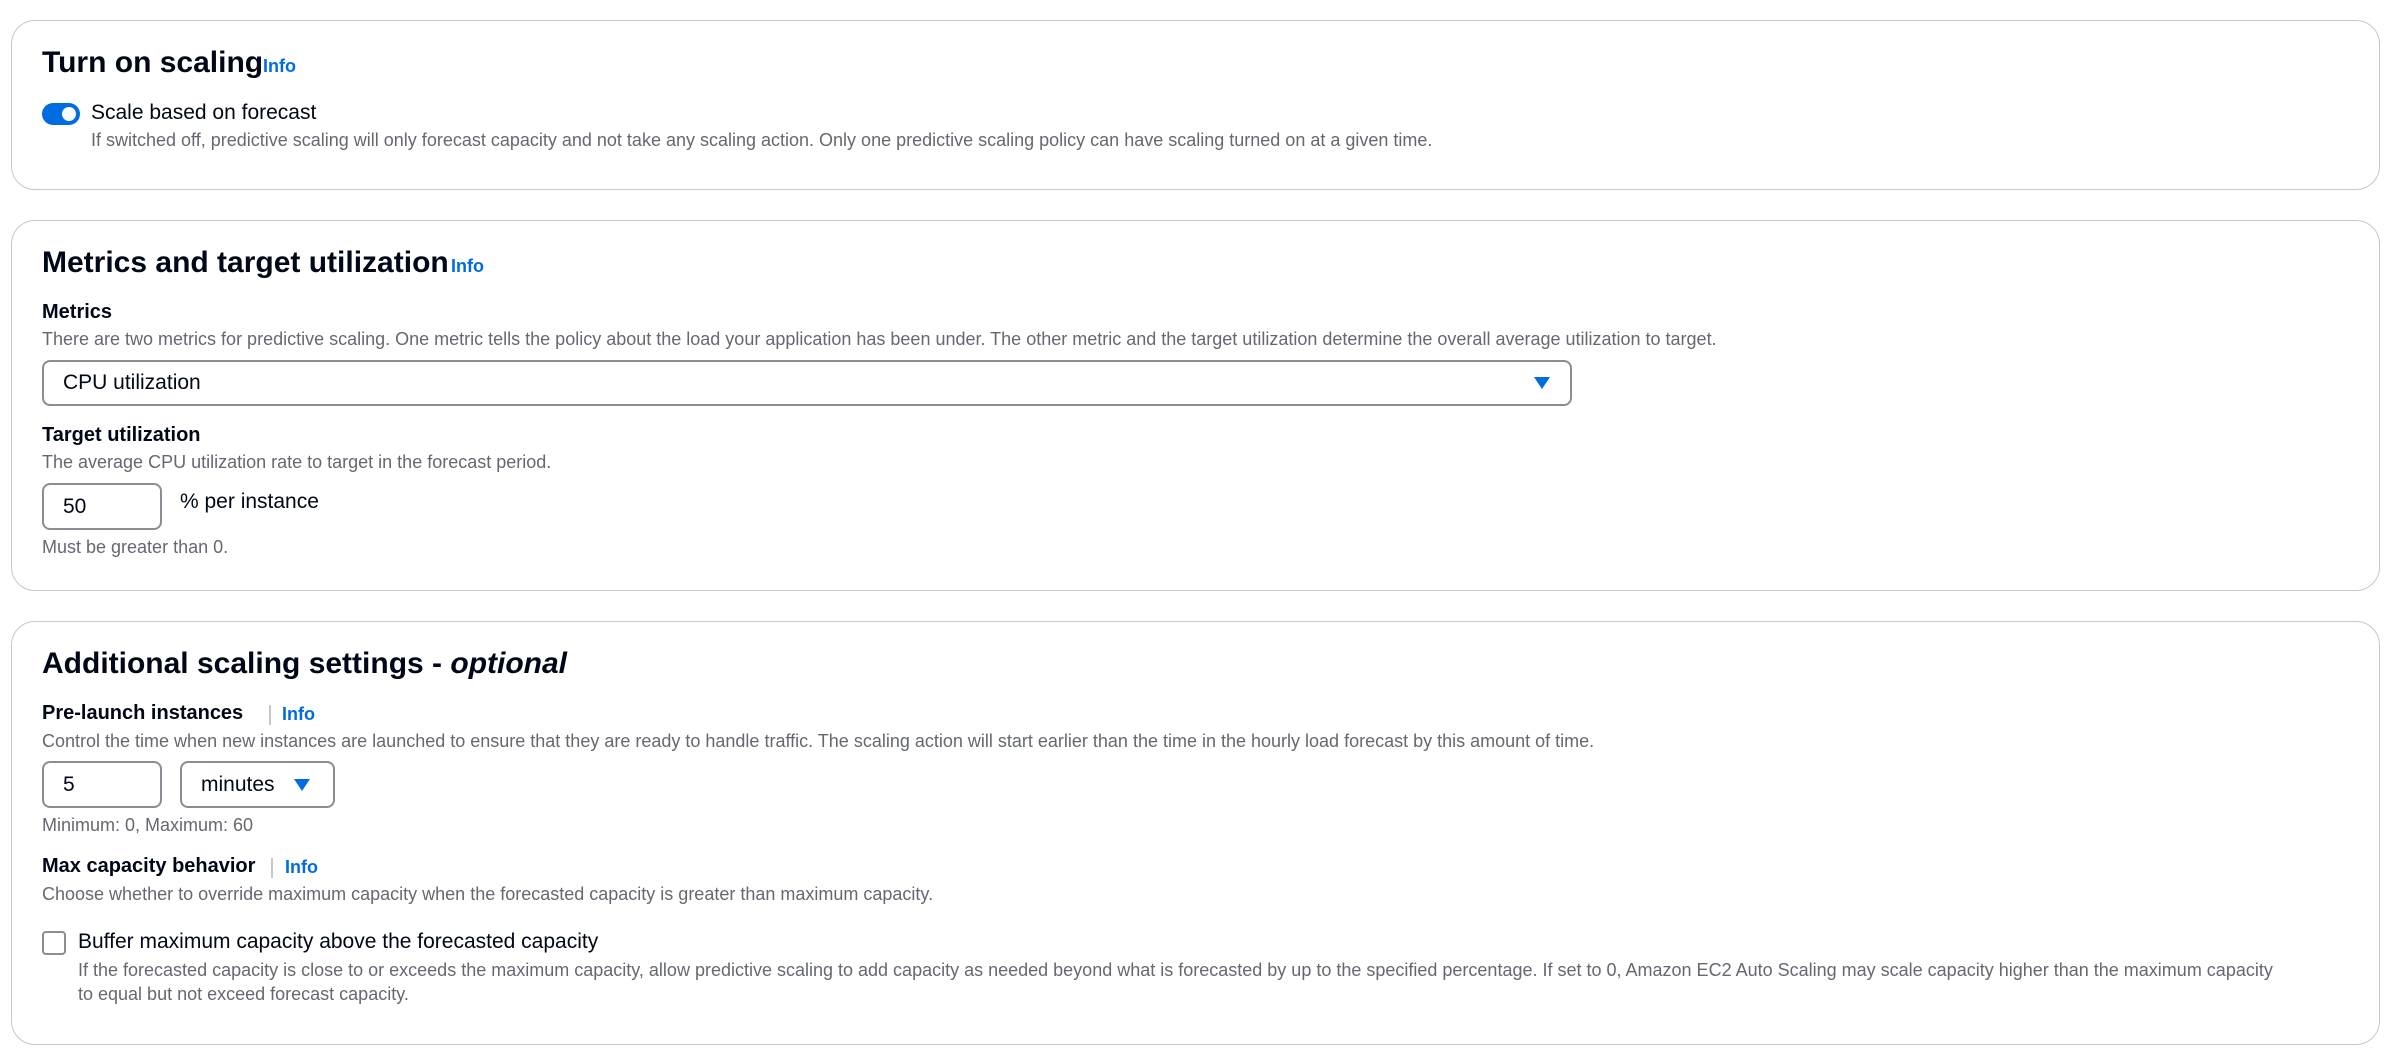 The image size is (2395, 1048). Describe the element at coordinates (77, 312) in the screenshot. I see `metrics-label: Metrics` at that location.